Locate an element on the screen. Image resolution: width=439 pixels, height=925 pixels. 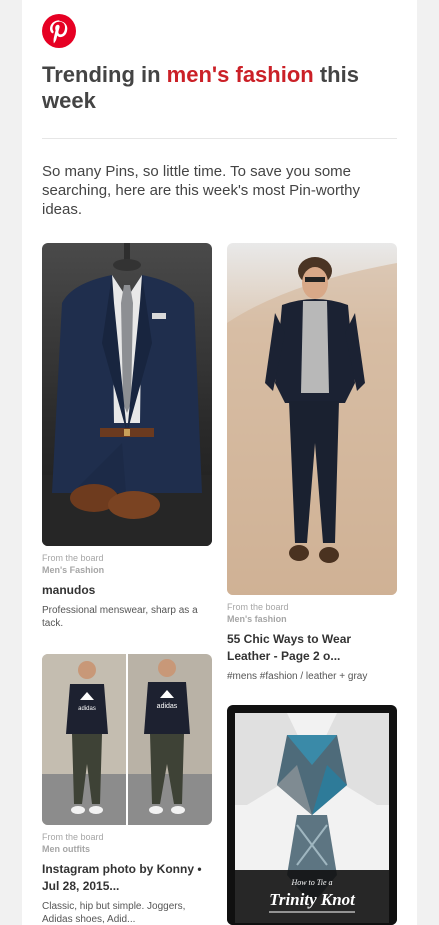
headline-topic-link: men's fashion is located at coordinates (240, 74).